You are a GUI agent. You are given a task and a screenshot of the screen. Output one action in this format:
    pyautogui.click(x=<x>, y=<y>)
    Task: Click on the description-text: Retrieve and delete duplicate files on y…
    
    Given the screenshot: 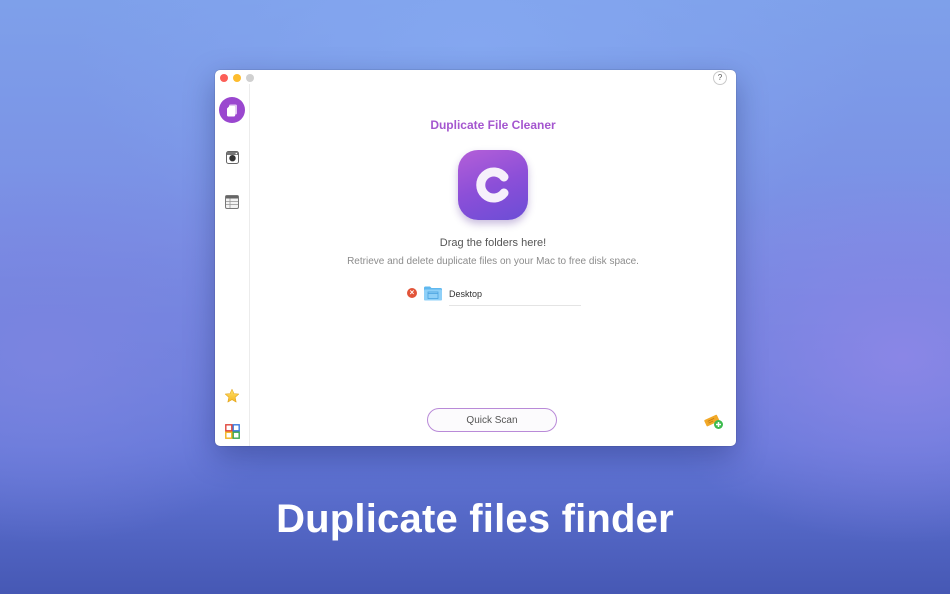 What is the action you would take?
    pyautogui.click(x=493, y=261)
    